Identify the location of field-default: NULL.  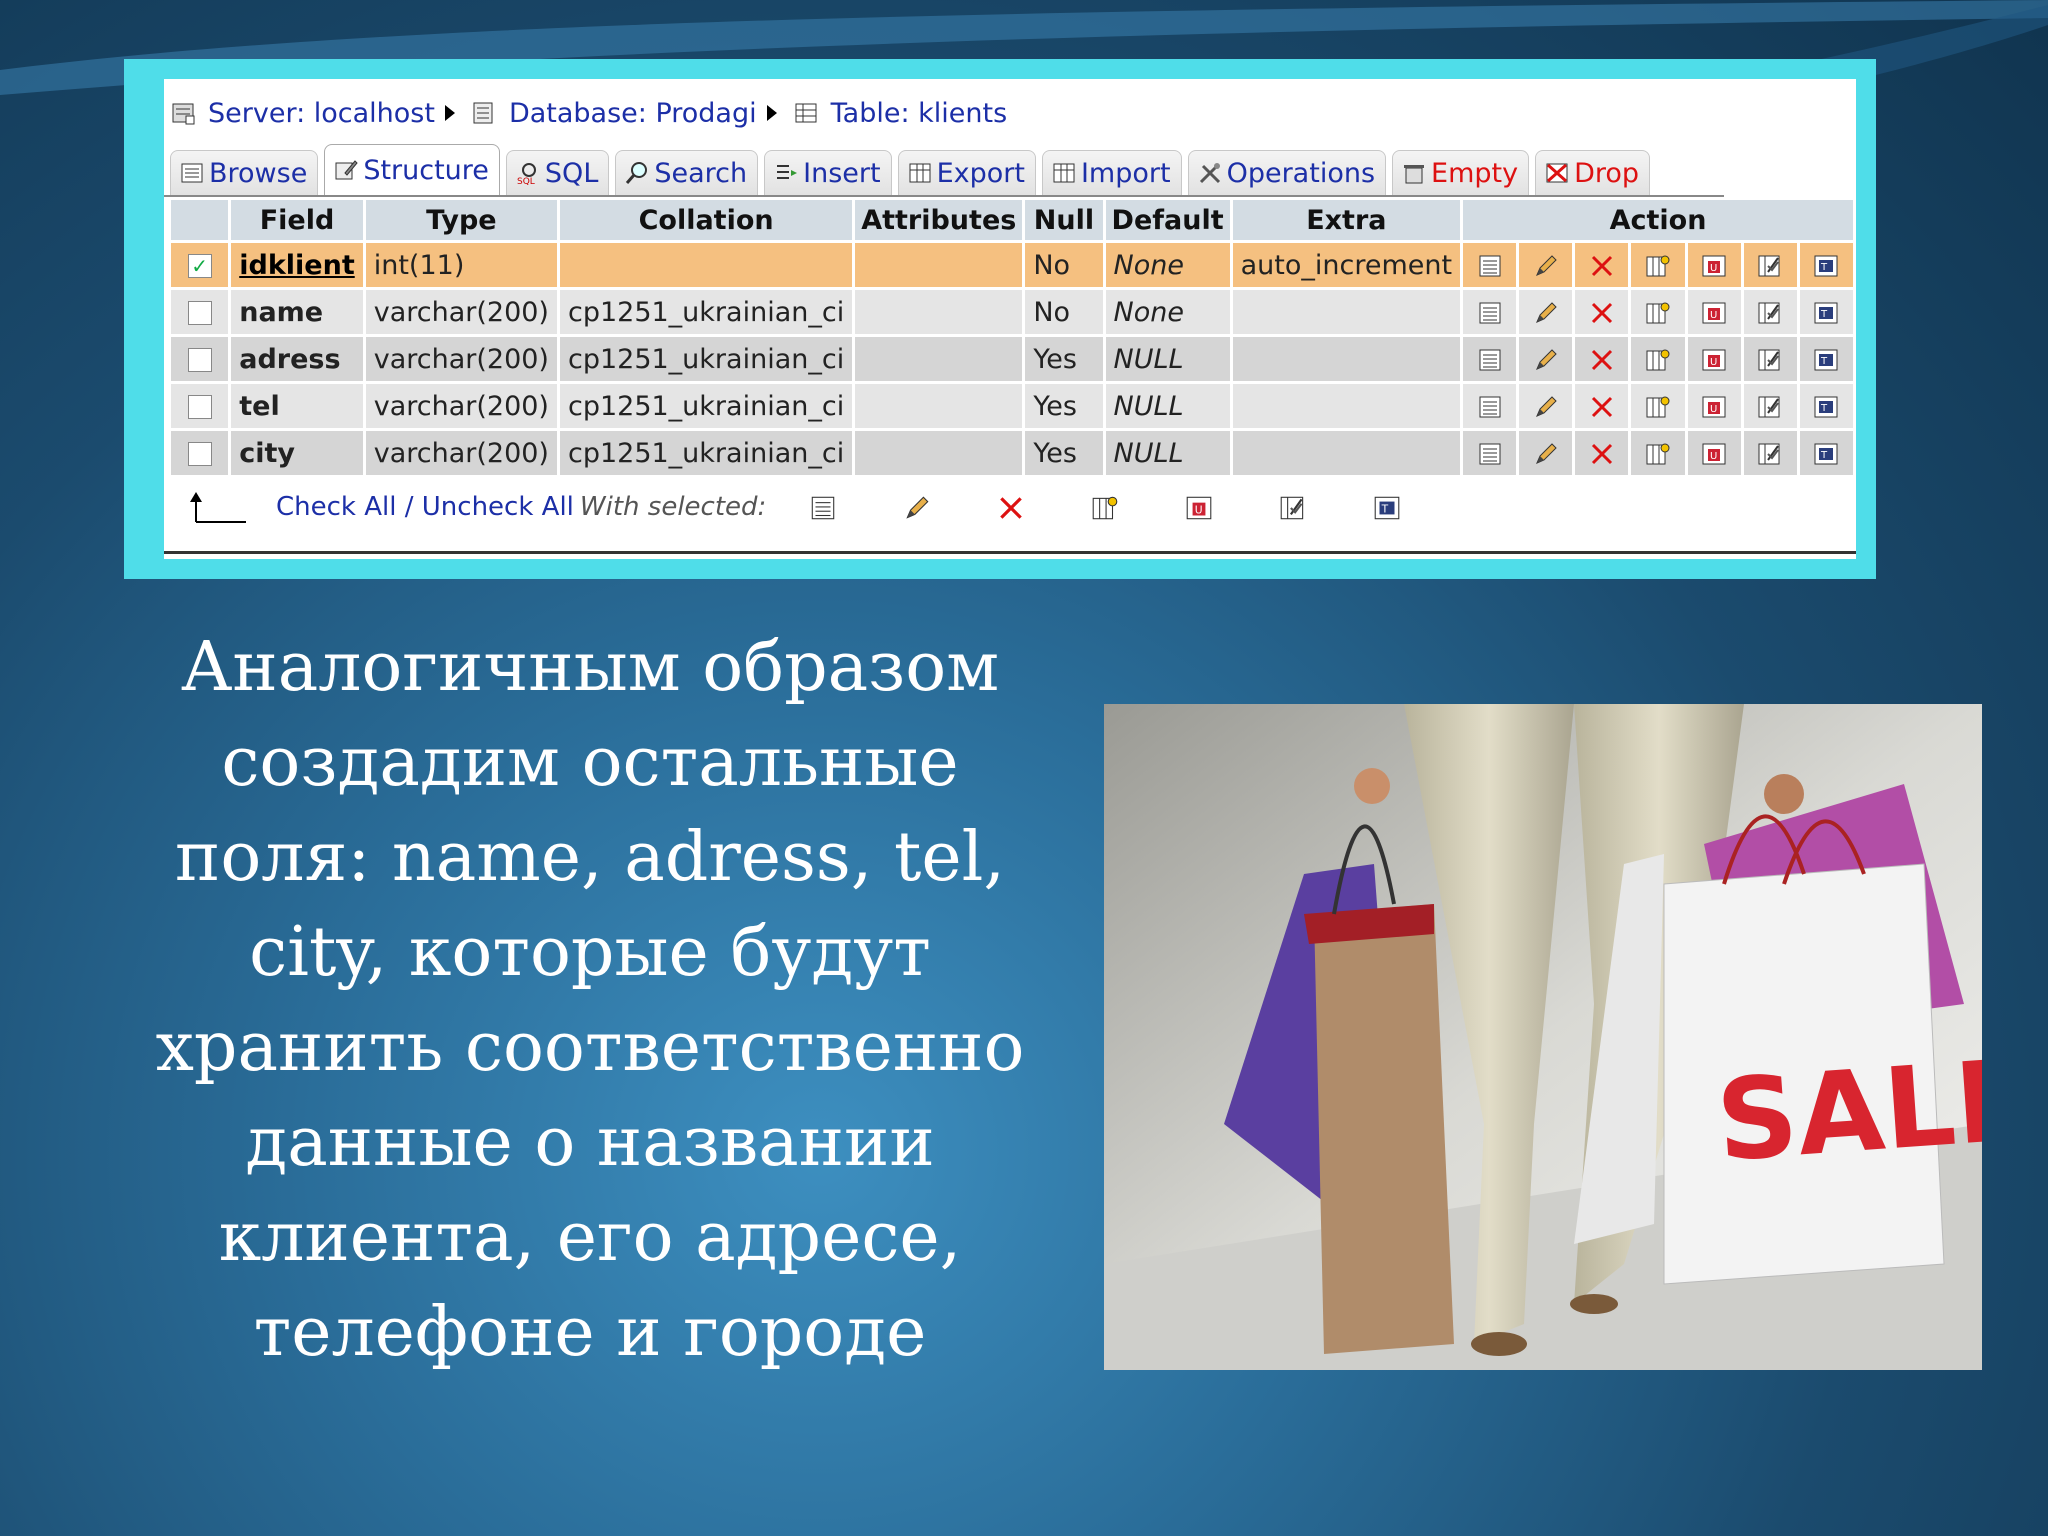
(1167, 406).